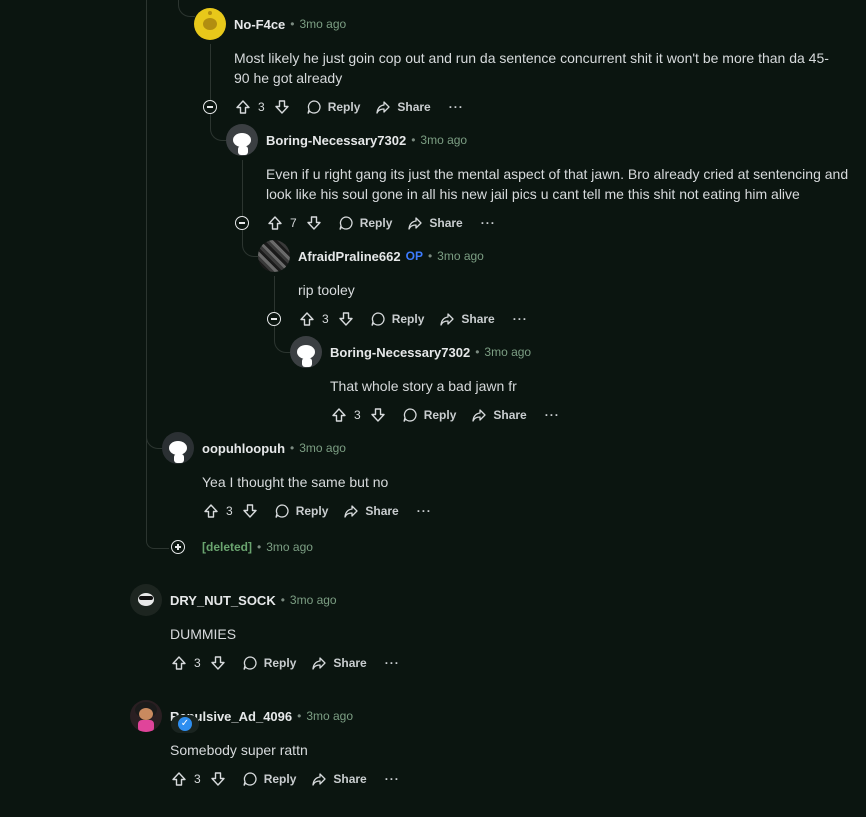  I want to click on comment-header: Boring-Necessary7302 • 3mo ago, so click(410, 352).